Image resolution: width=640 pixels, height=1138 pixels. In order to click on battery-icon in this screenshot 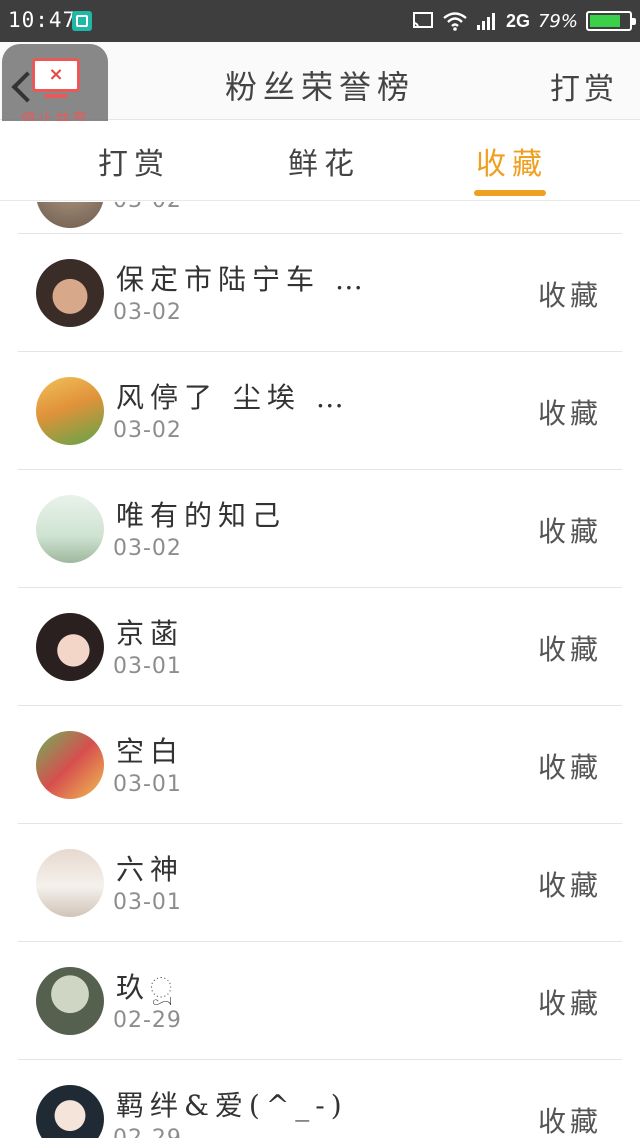, I will do `click(611, 21)`.